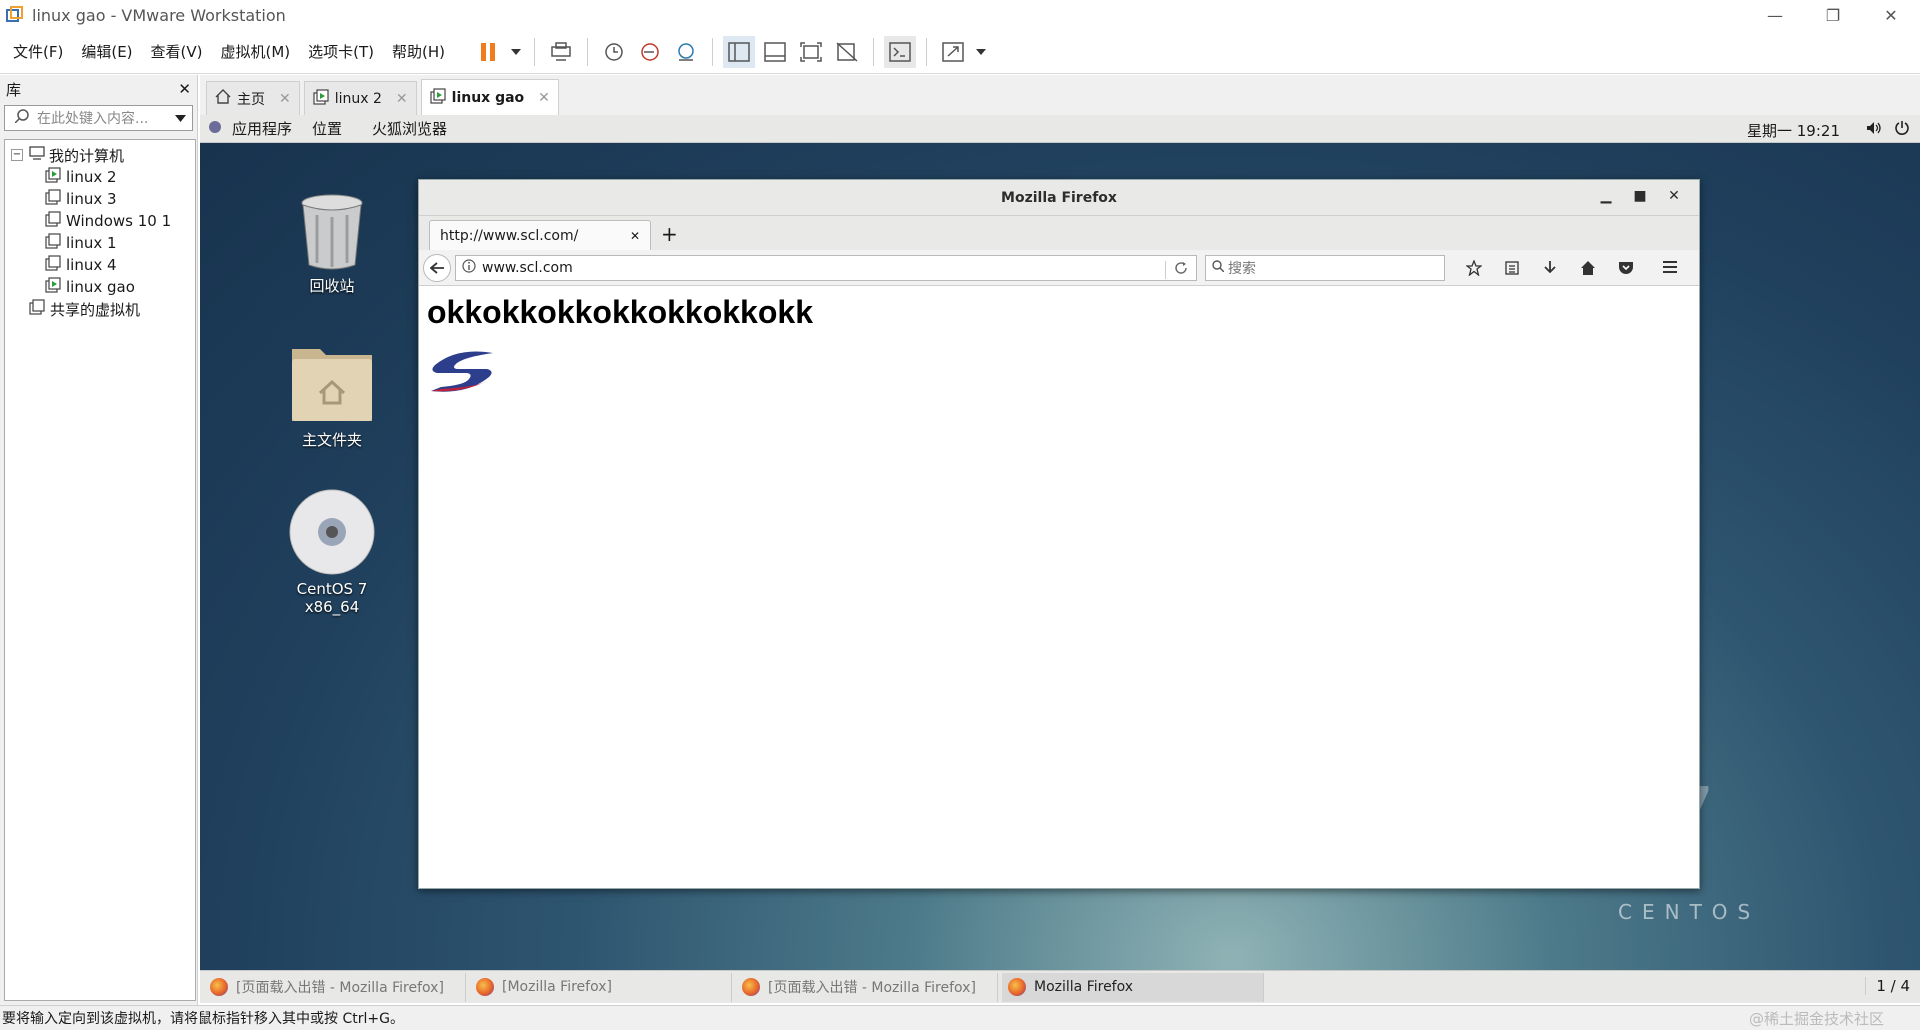  Describe the element at coordinates (669, 234) in the screenshot. I see `new-tab-button: +` at that location.